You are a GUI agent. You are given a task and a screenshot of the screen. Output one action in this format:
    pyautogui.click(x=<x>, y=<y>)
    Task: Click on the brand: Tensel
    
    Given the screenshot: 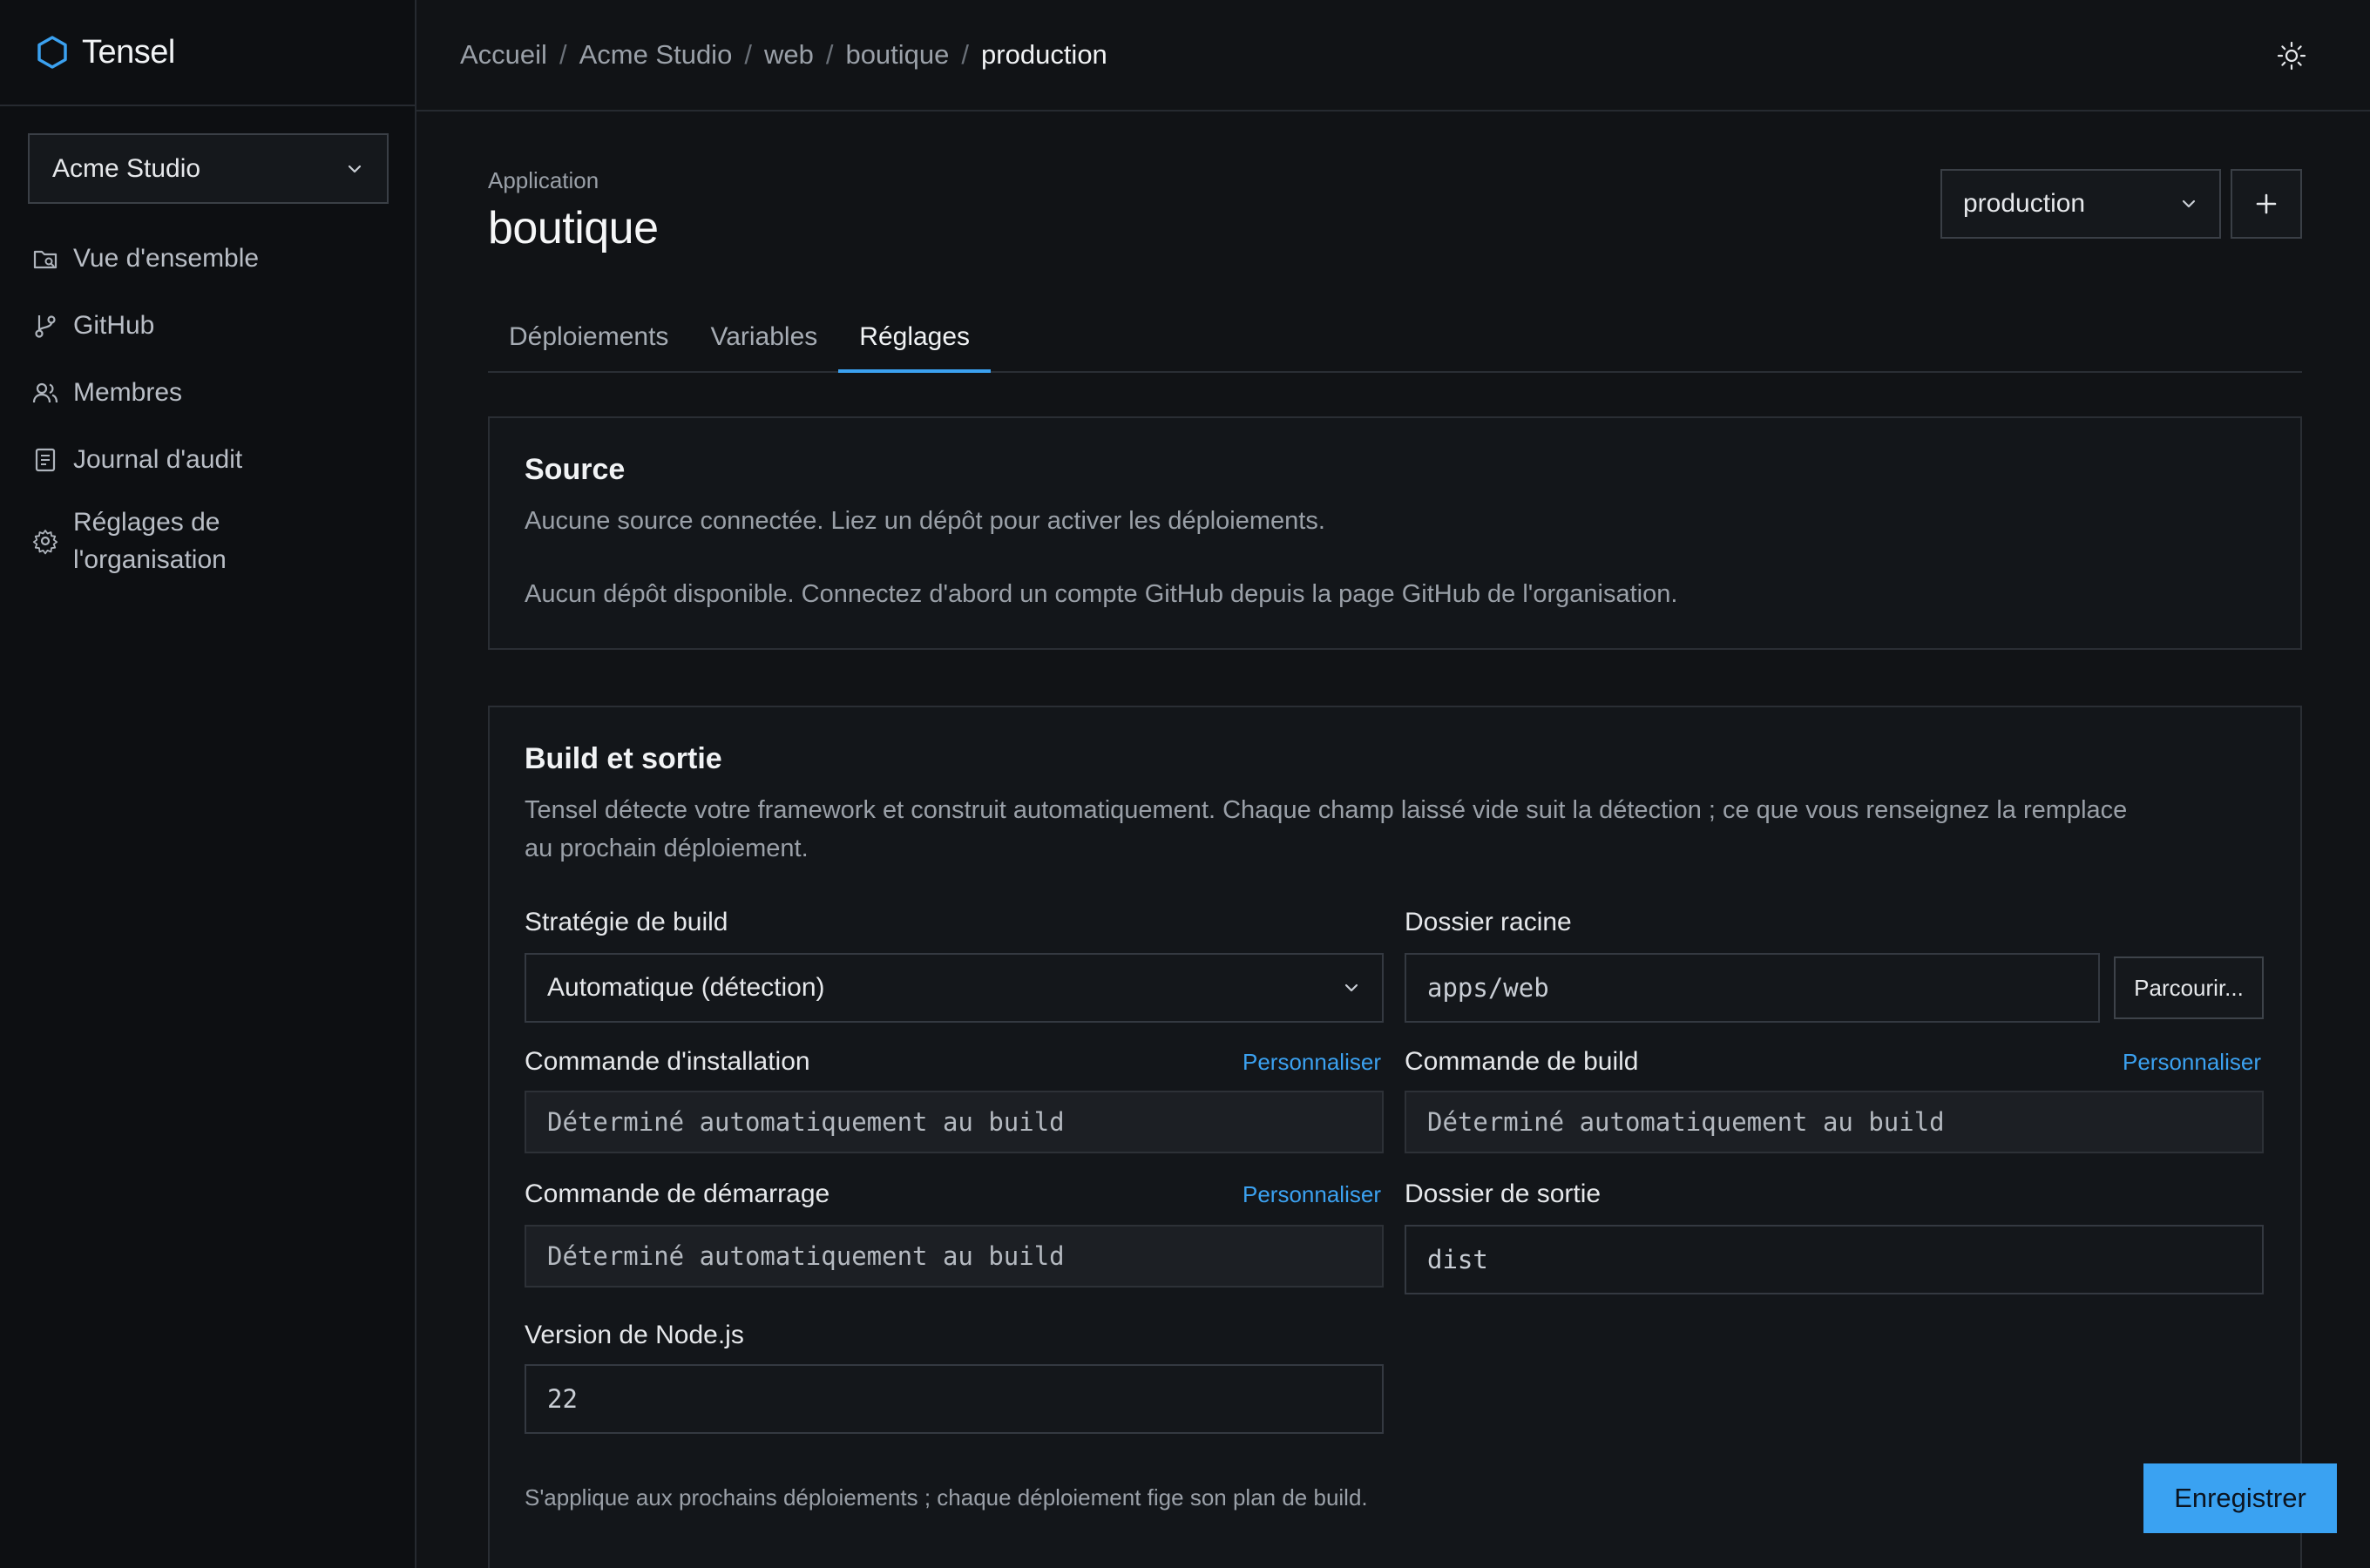 What is the action you would take?
    pyautogui.click(x=207, y=53)
    